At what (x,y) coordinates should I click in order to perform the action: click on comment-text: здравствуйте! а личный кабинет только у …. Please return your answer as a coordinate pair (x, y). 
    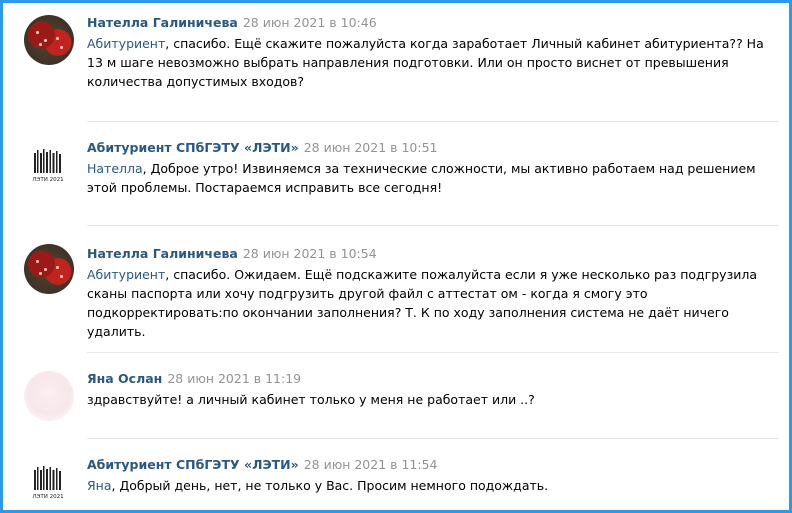
    Looking at the image, I should click on (432, 399).